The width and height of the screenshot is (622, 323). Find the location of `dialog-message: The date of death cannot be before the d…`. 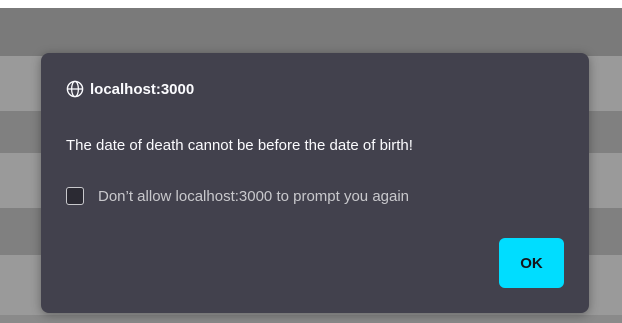

dialog-message: The date of death cannot be before the d… is located at coordinates (239, 145).